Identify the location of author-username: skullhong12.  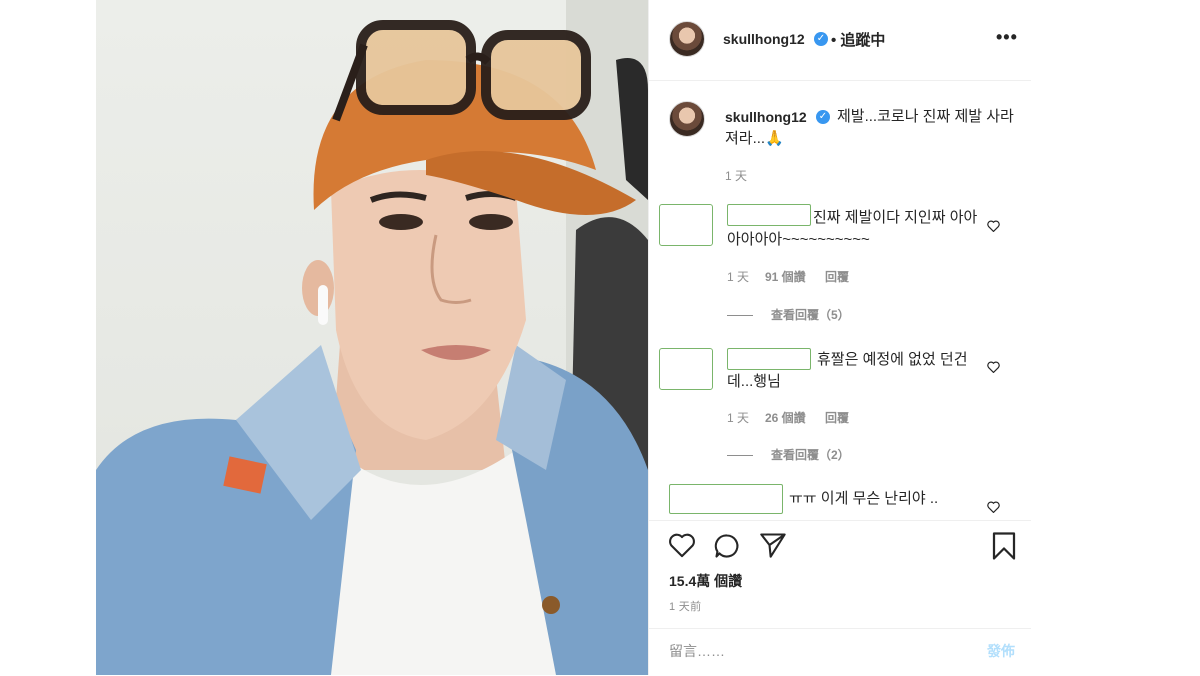
(764, 39).